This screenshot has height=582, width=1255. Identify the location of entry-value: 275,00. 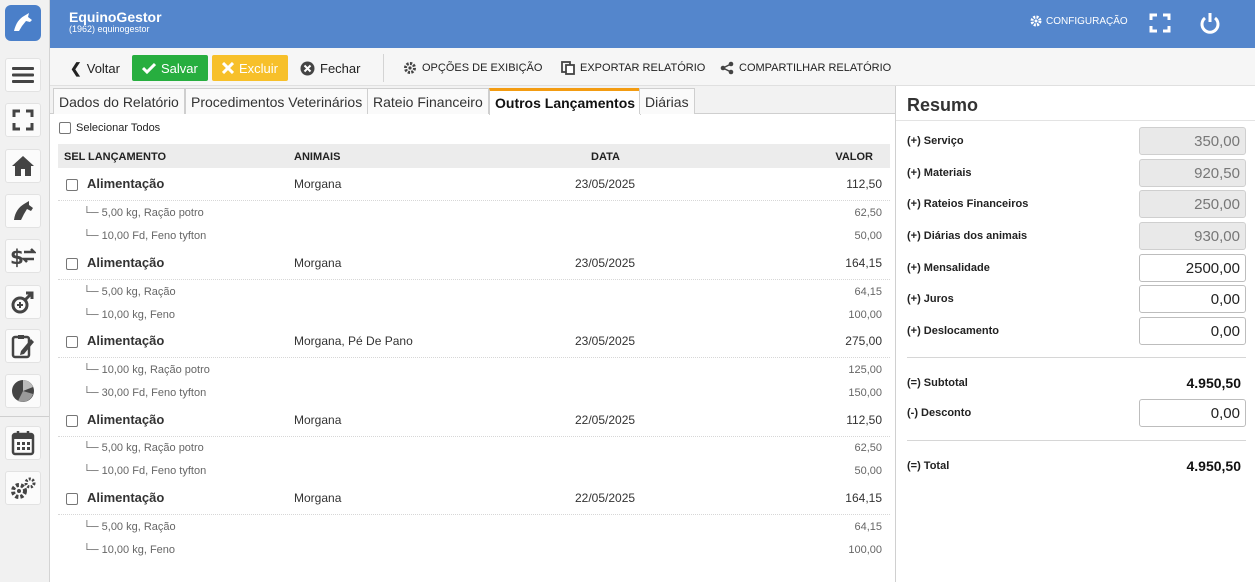
(863, 341).